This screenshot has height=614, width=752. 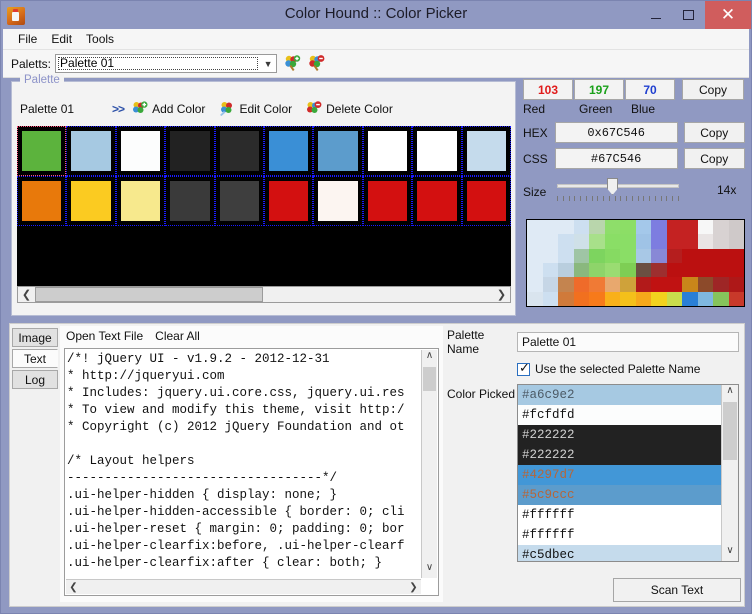 What do you see at coordinates (619, 415) in the screenshot?
I see `color-picked-item: #fcfdfd` at bounding box center [619, 415].